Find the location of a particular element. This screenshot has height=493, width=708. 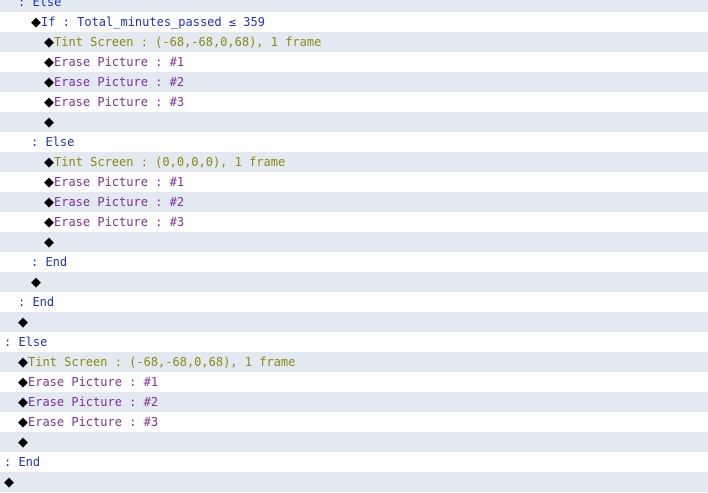

event-row: ◆If : Total_minutes_passed ≤ 359 is located at coordinates (354, 22).